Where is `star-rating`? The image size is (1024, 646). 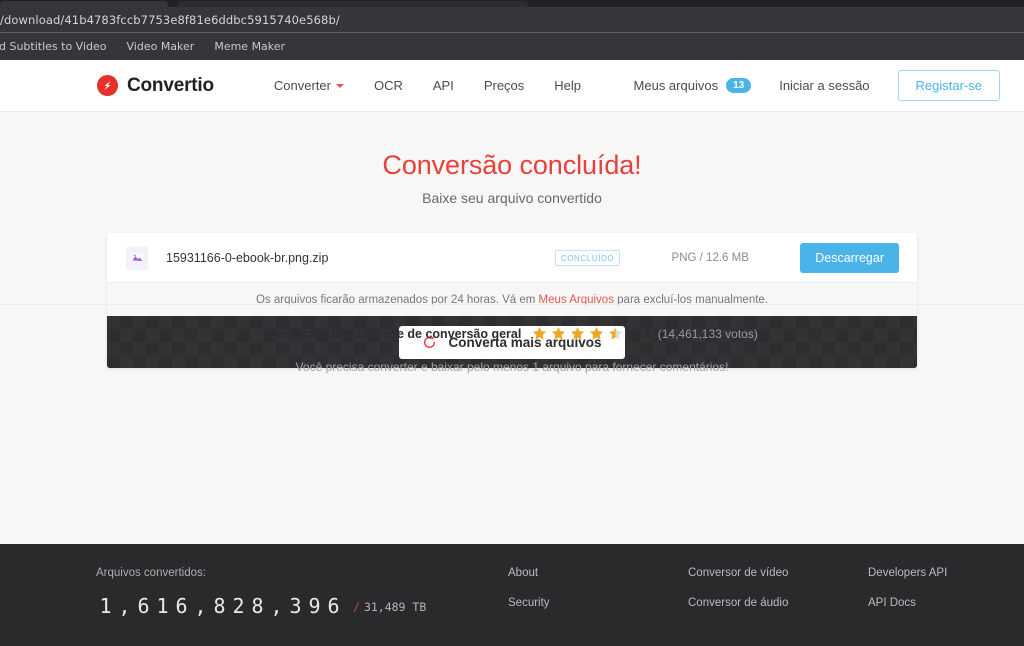 star-rating is located at coordinates (577, 333).